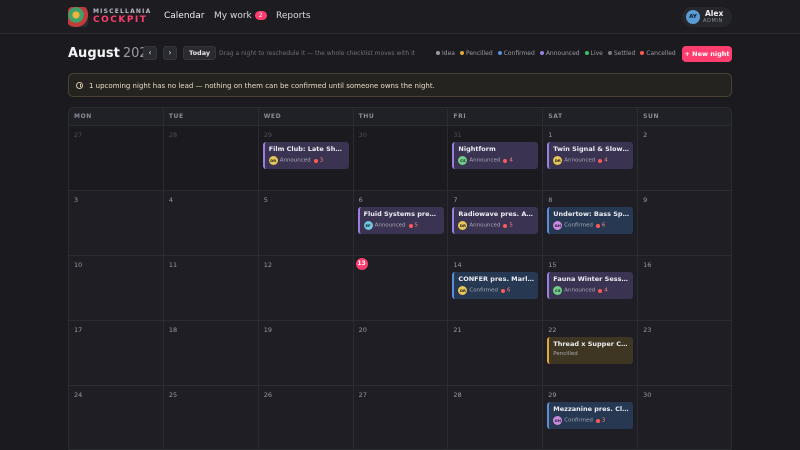 Image resolution: width=800 pixels, height=450 pixels. What do you see at coordinates (173, 395) in the screenshot?
I see `day-number: 25` at bounding box center [173, 395].